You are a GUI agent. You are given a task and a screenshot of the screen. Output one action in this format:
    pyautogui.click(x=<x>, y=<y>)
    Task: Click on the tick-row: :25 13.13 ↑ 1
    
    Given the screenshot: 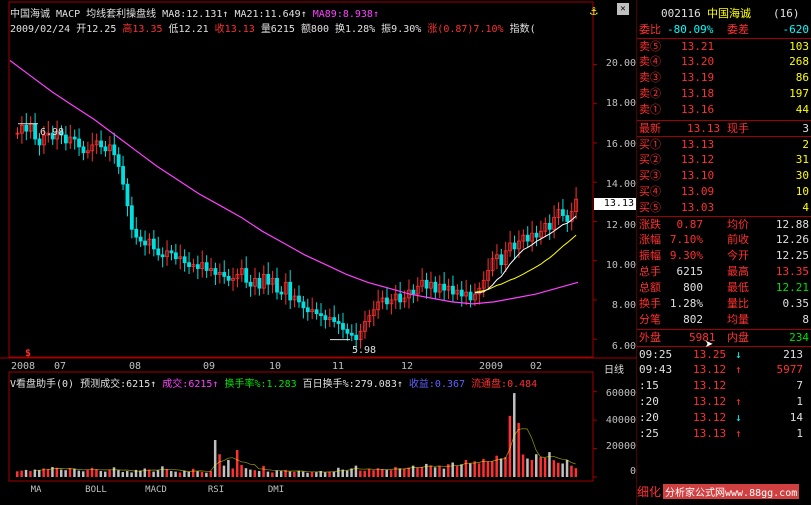 What is the action you would take?
    pyautogui.click(x=724, y=434)
    